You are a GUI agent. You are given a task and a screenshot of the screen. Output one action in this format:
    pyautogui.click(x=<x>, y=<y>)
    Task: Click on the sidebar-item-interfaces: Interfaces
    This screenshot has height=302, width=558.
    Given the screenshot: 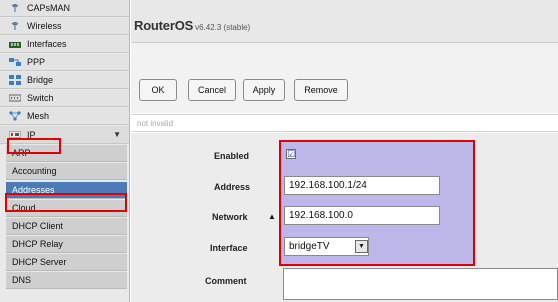 What is the action you would take?
    pyautogui.click(x=64, y=44)
    